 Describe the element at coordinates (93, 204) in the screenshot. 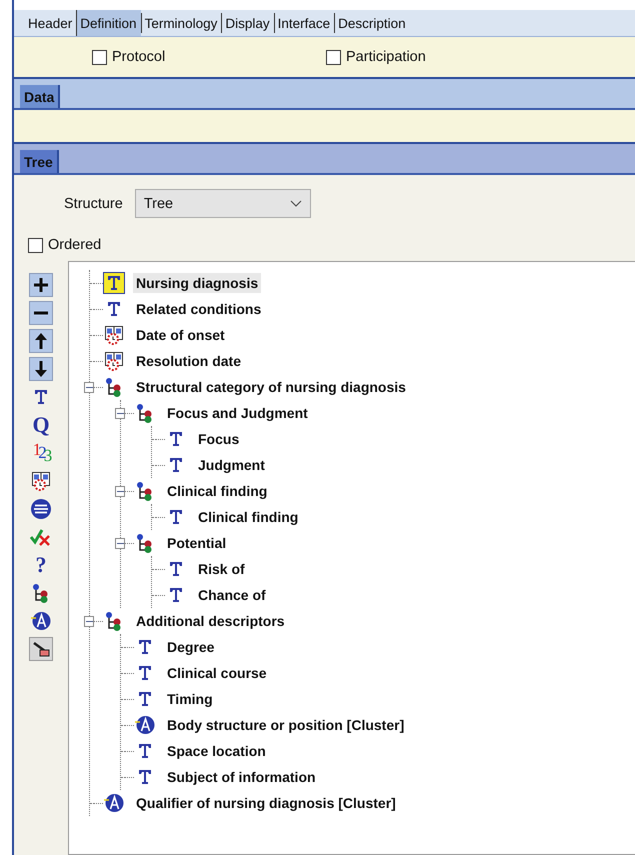

I see `structure-label: Structure` at that location.